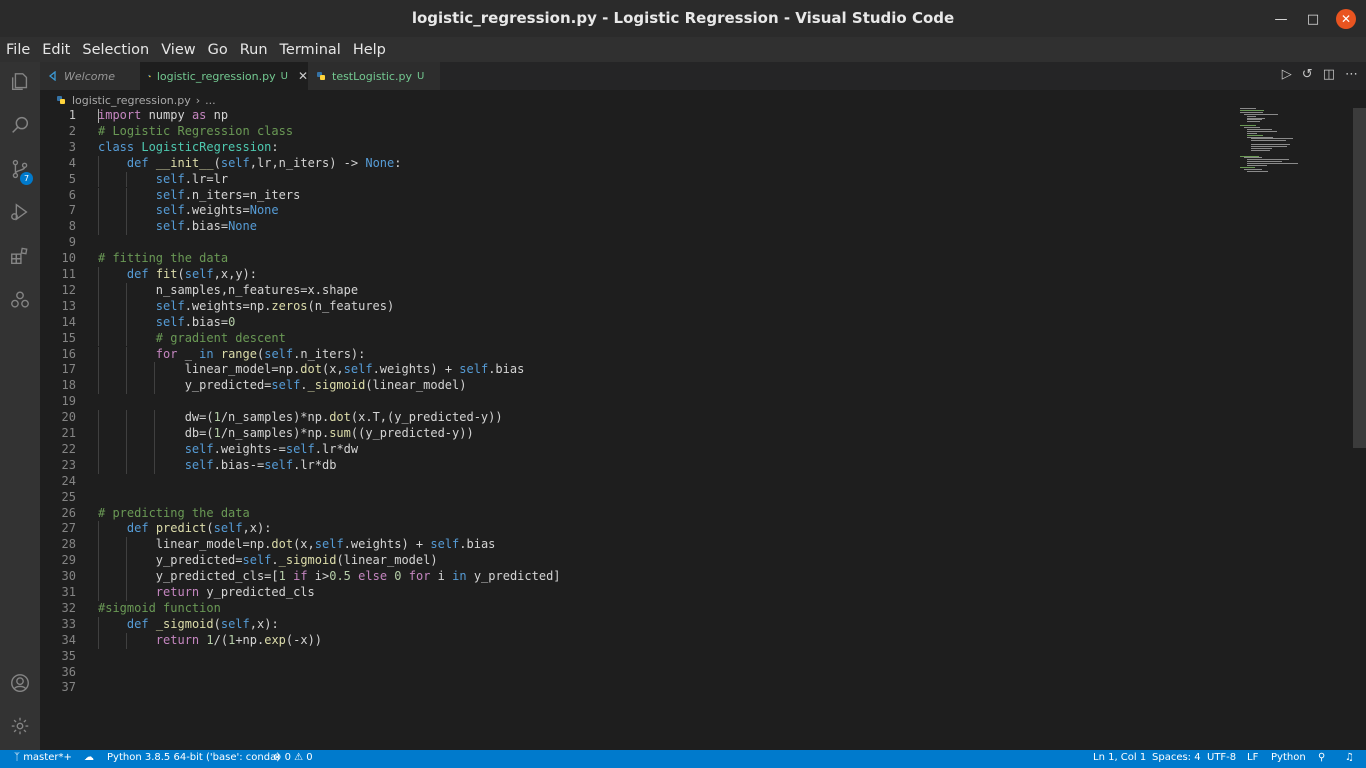  I want to click on live-share-icon: ⚲, so click(1321, 757).